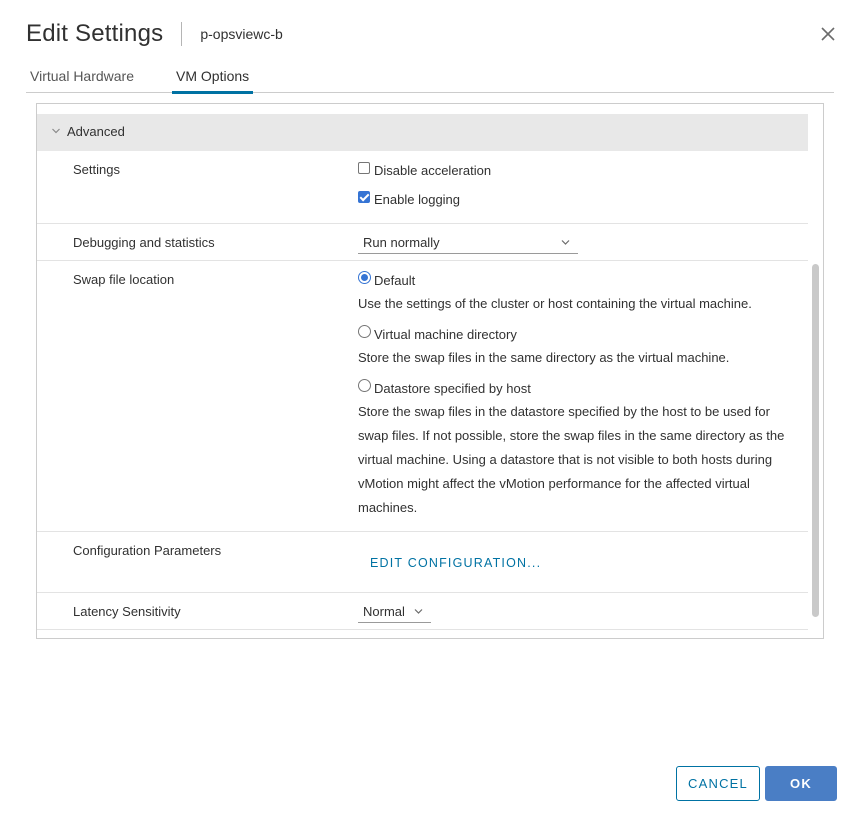 The width and height of the screenshot is (858, 823). What do you see at coordinates (394, 280) in the screenshot?
I see `swap-default-label: Default` at bounding box center [394, 280].